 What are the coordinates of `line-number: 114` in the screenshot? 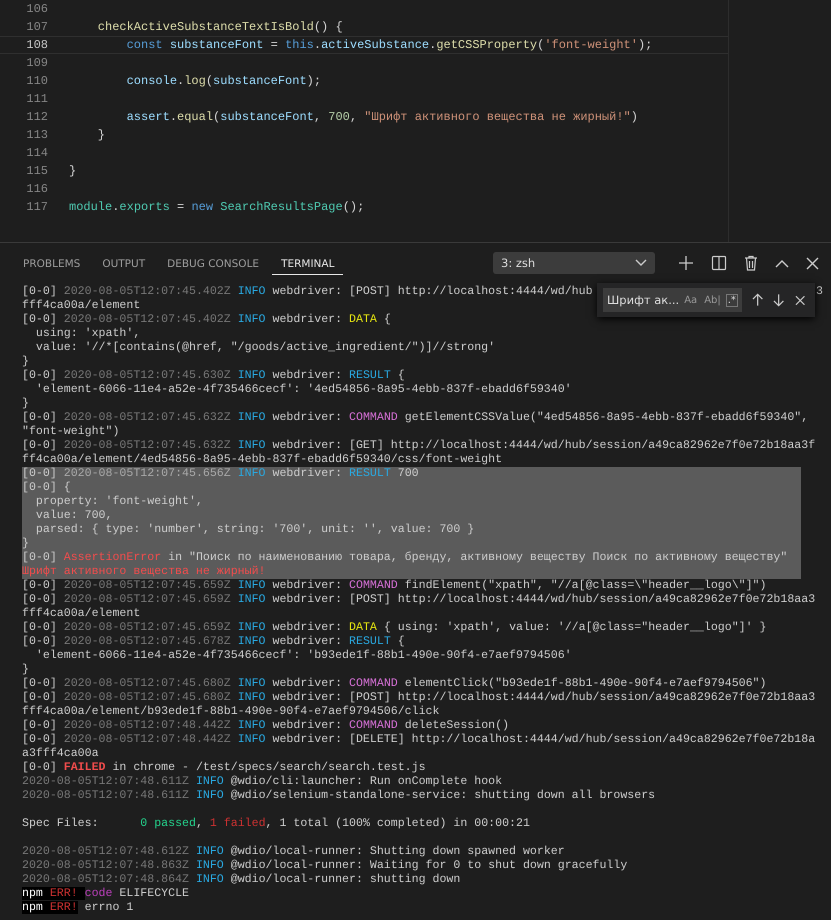 It's located at (37, 153).